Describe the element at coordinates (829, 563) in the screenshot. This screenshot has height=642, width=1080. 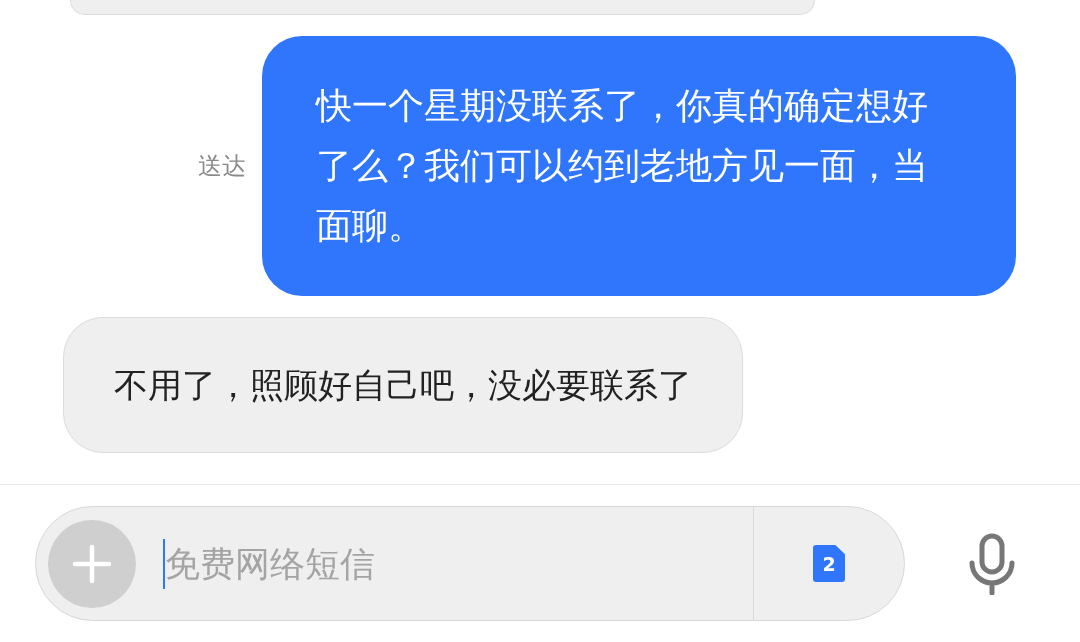
I see `sim-button: 2` at that location.